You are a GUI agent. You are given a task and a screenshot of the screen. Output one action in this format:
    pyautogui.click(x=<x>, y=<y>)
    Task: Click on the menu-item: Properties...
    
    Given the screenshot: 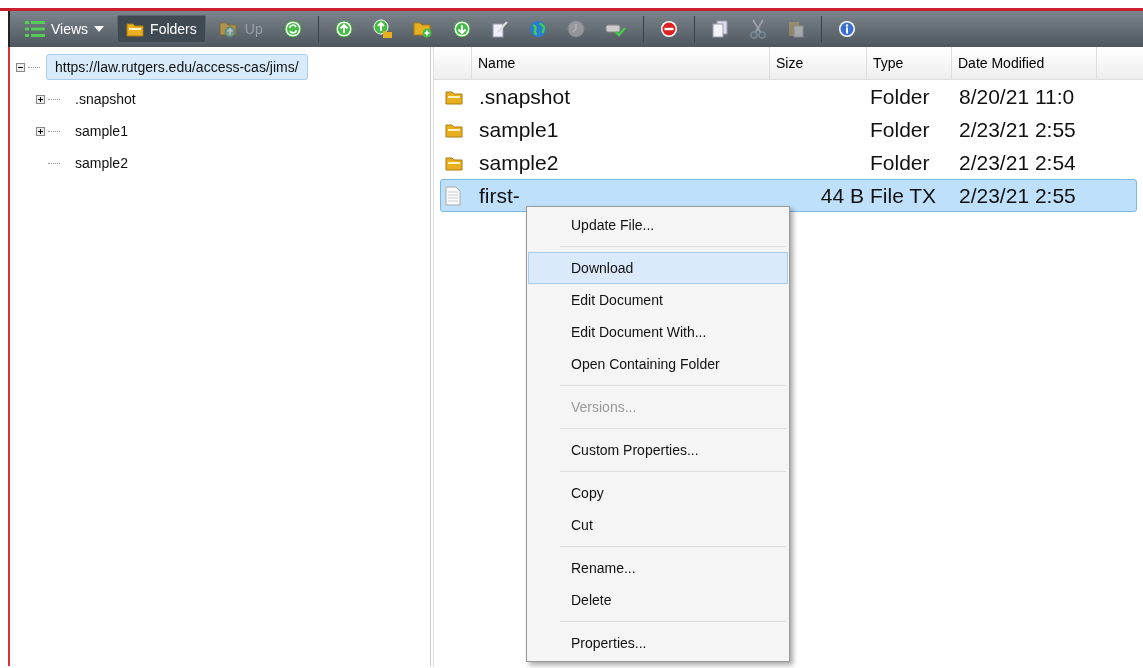 What is the action you would take?
    pyautogui.click(x=658, y=643)
    